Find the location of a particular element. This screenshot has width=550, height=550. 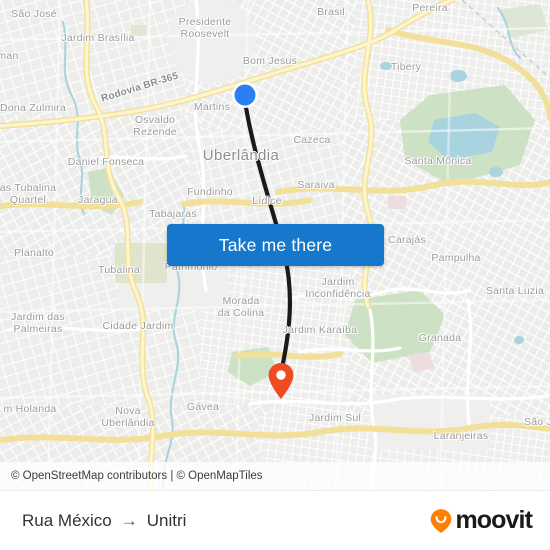

take-me-there-button: Take me there is located at coordinates (275, 245).